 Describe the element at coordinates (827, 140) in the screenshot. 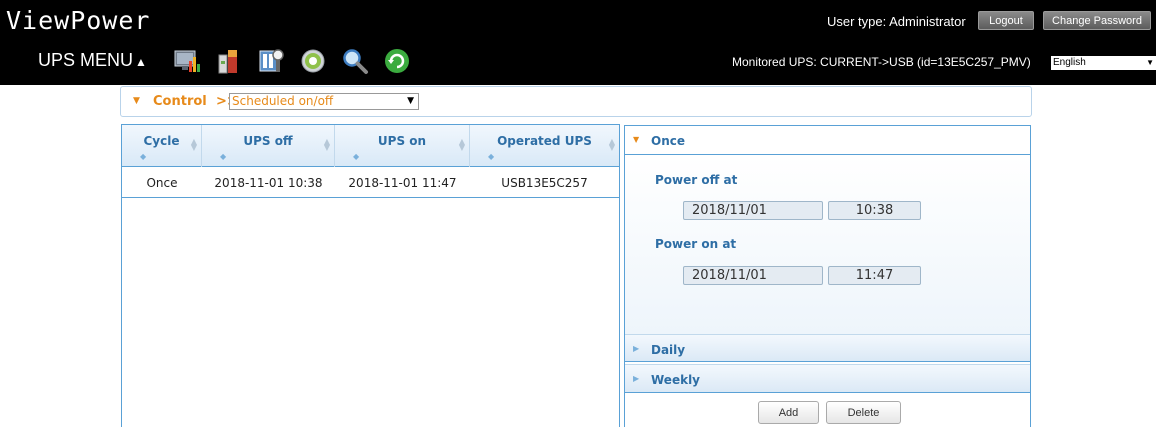

I see `accordion-once: ▼ Once` at that location.